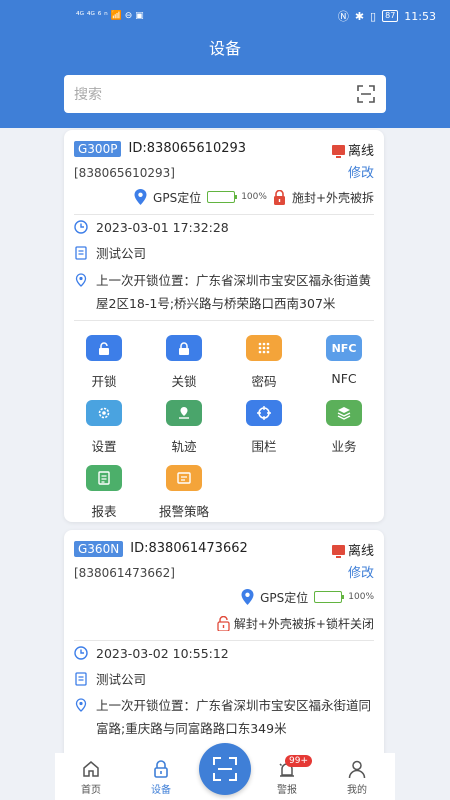 This screenshot has height=800, width=450. What do you see at coordinates (344, 413) in the screenshot?
I see `layers-icon` at bounding box center [344, 413].